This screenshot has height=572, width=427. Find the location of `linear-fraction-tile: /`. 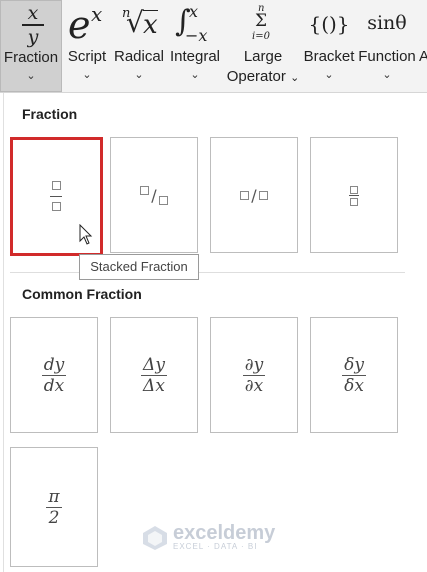

linear-fraction-tile: / is located at coordinates (254, 195).